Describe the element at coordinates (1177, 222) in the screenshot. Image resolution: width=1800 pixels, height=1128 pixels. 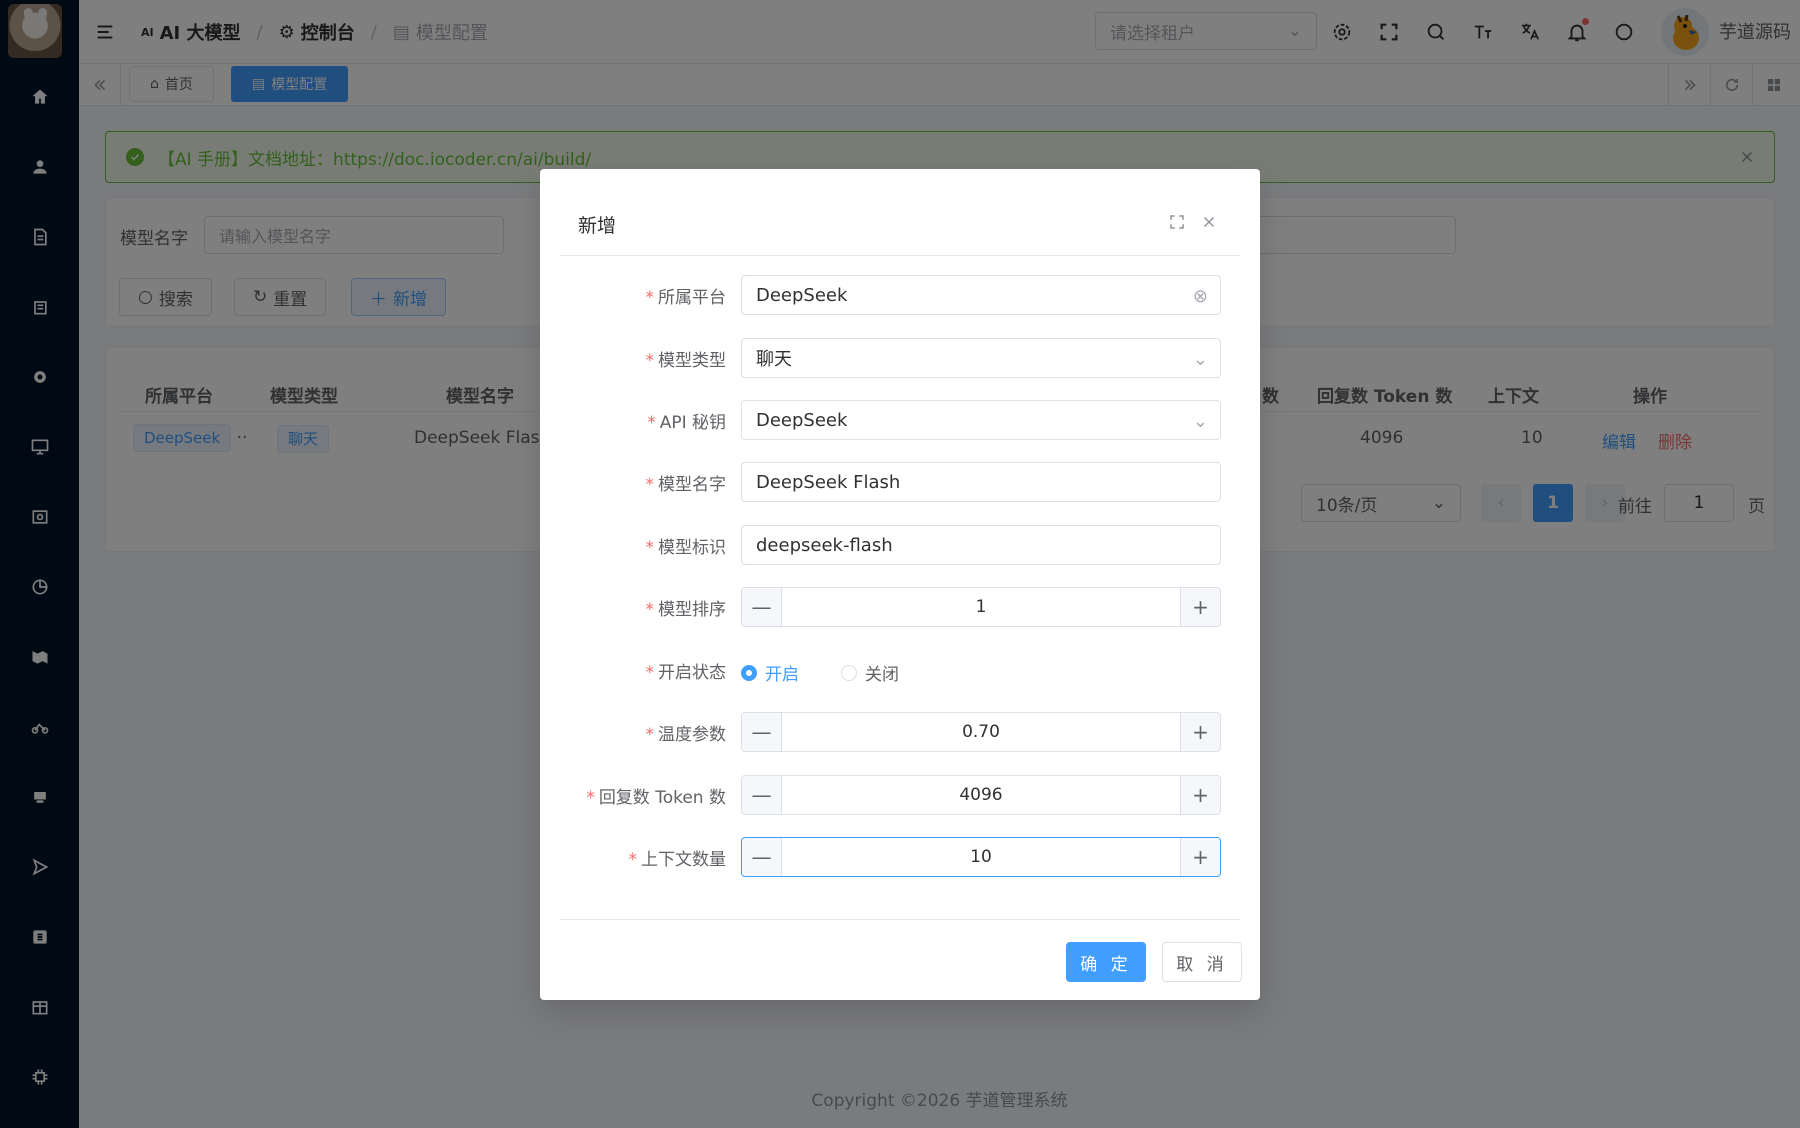
I see `maximize-icon` at that location.